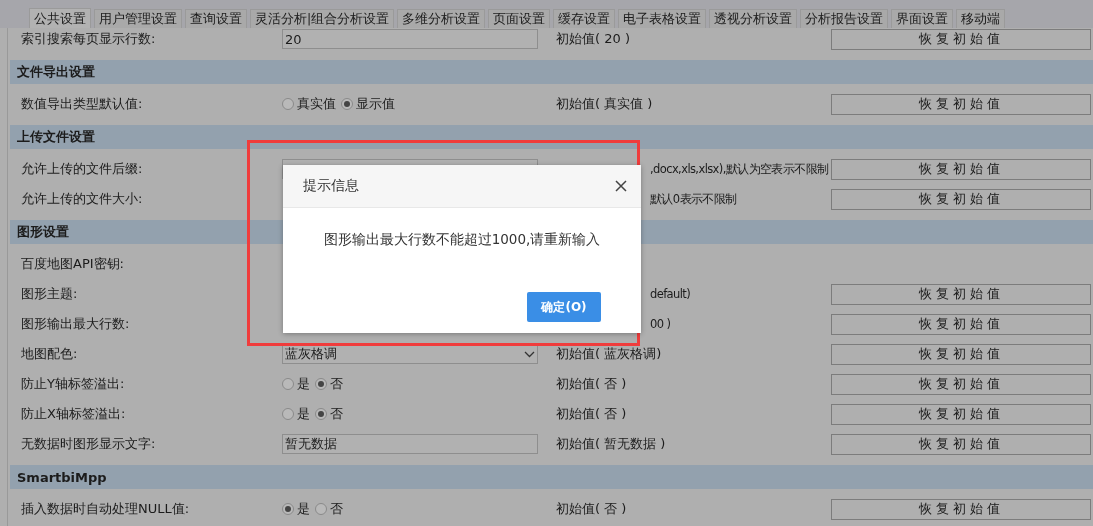 The height and width of the screenshot is (526, 1093). Describe the element at coordinates (88, 39) in the screenshot. I see `setting-label: 索引搜索每页显示行数:` at that location.